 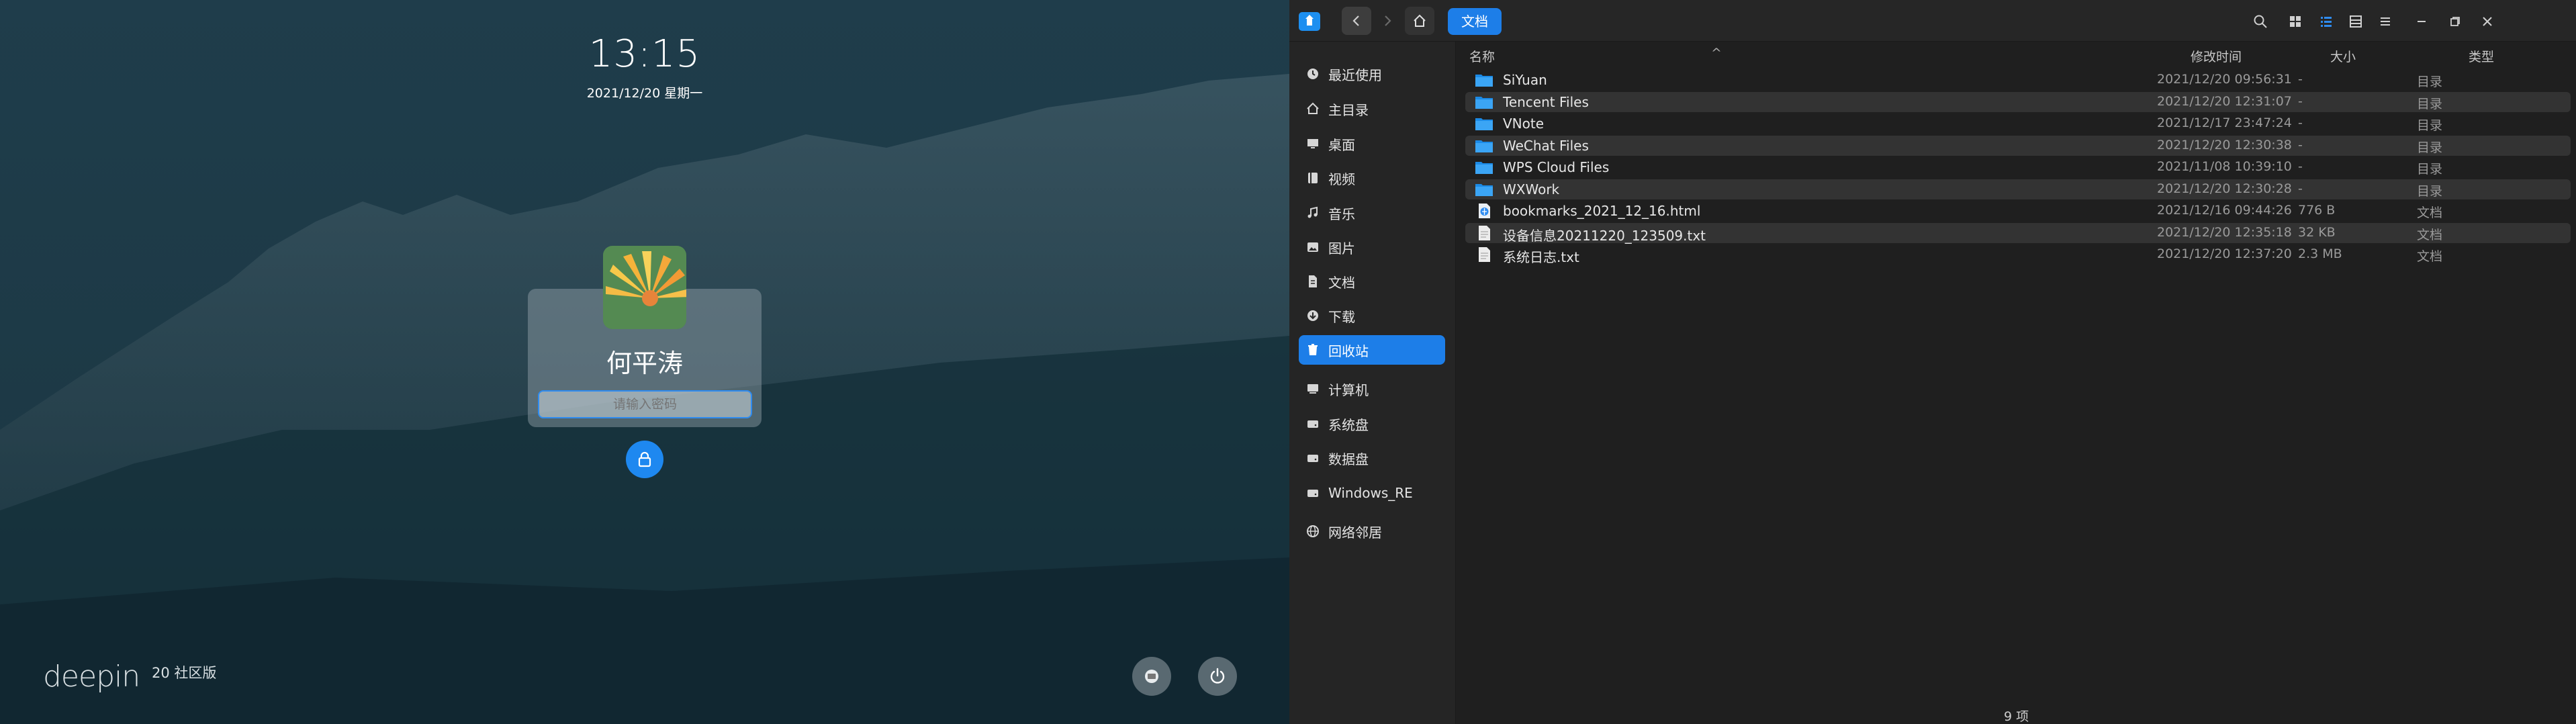 I want to click on file-size: 2.3 MB, so click(x=2320, y=254).